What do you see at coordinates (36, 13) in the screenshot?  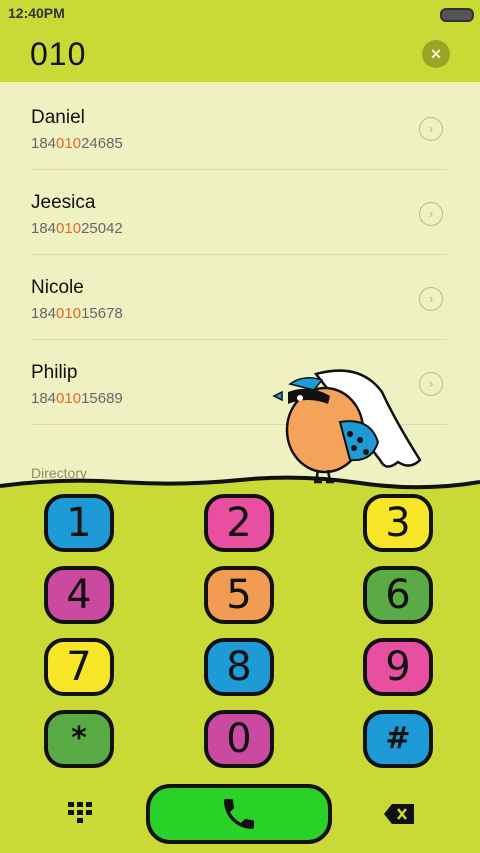 I see `status-time: 12:40PM` at bounding box center [36, 13].